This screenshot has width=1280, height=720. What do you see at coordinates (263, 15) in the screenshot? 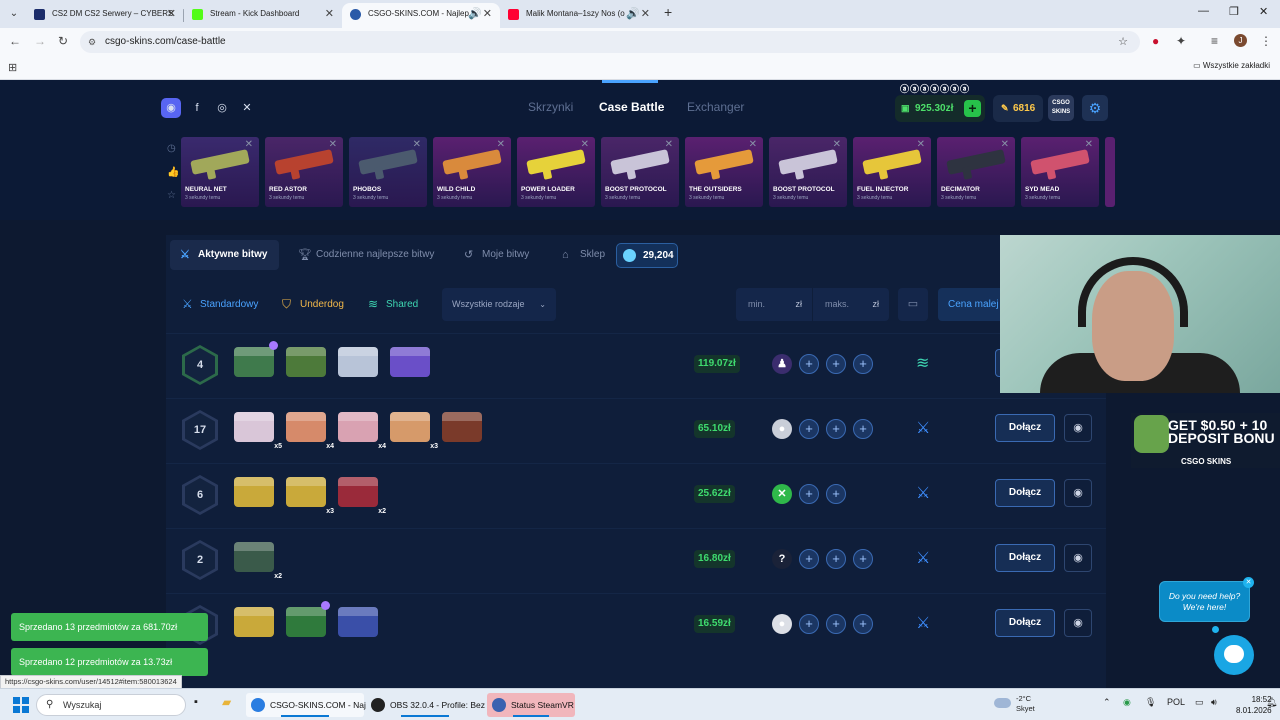
I see `browser-tab-2: Stream - Kick Dashboard ✕` at bounding box center [263, 15].